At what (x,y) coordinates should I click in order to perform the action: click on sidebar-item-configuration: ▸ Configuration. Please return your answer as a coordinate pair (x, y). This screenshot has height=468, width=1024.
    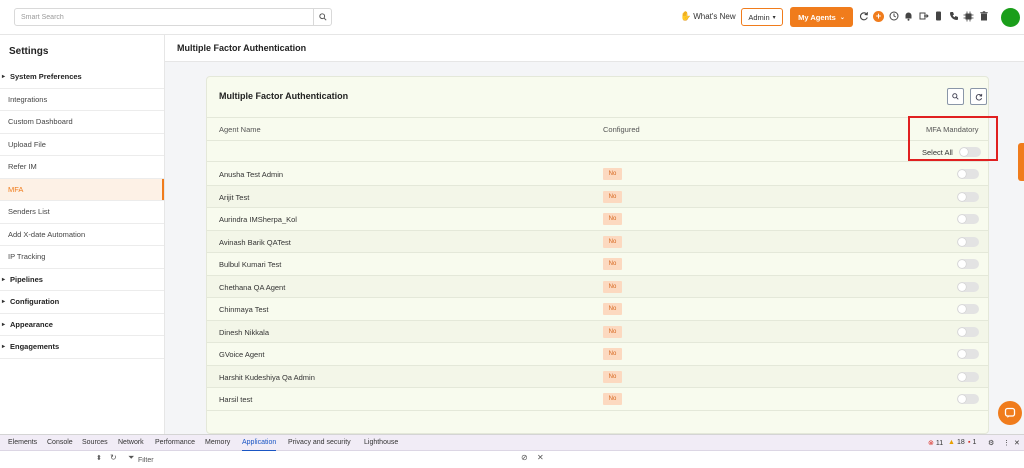
    Looking at the image, I should click on (82, 302).